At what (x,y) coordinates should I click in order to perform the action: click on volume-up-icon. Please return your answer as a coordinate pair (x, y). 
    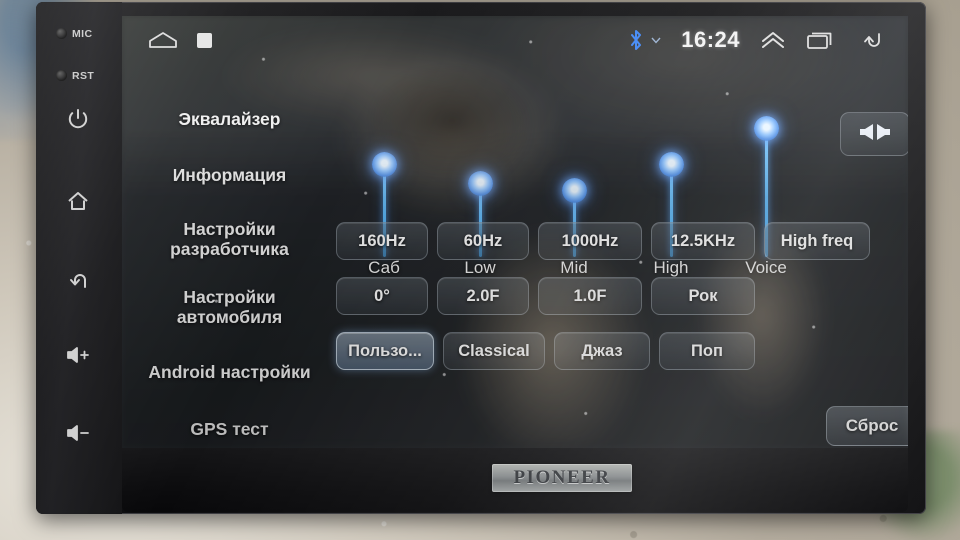
    Looking at the image, I should click on (78, 355).